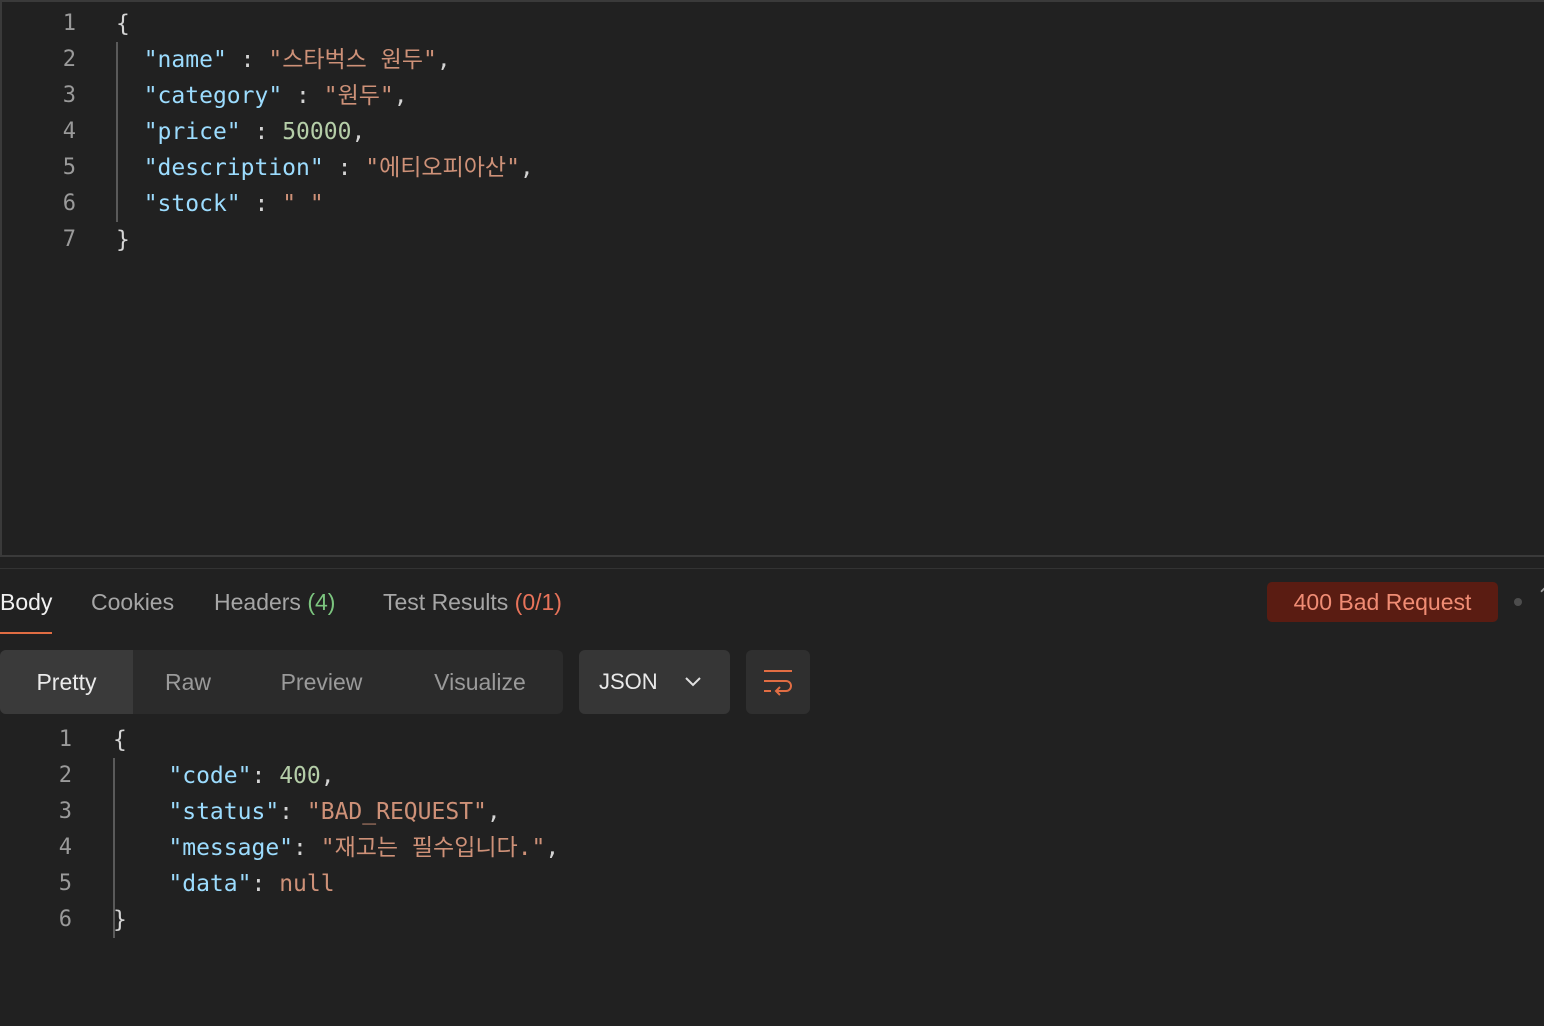 The width and height of the screenshot is (1544, 1026). I want to click on code-text: "description" : "에티오피아산",, so click(325, 168).